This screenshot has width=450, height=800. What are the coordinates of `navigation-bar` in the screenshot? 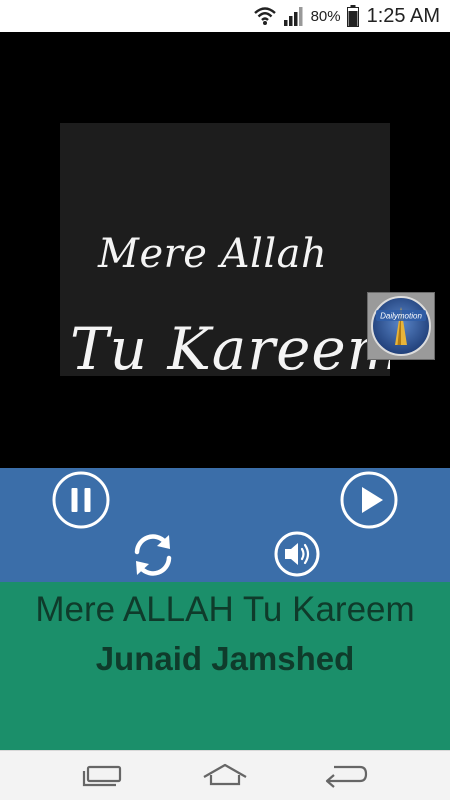 It's located at (225, 775).